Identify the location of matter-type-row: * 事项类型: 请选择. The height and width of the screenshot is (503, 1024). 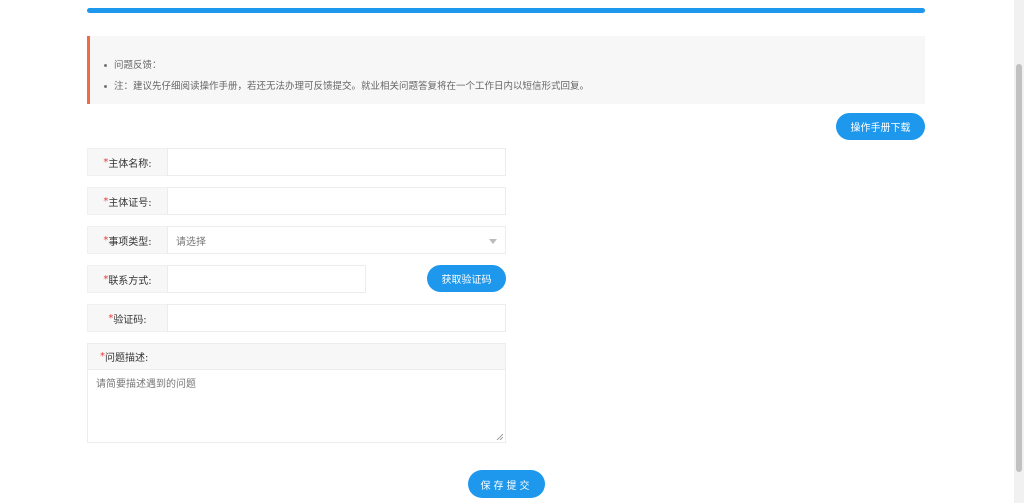
(296, 240).